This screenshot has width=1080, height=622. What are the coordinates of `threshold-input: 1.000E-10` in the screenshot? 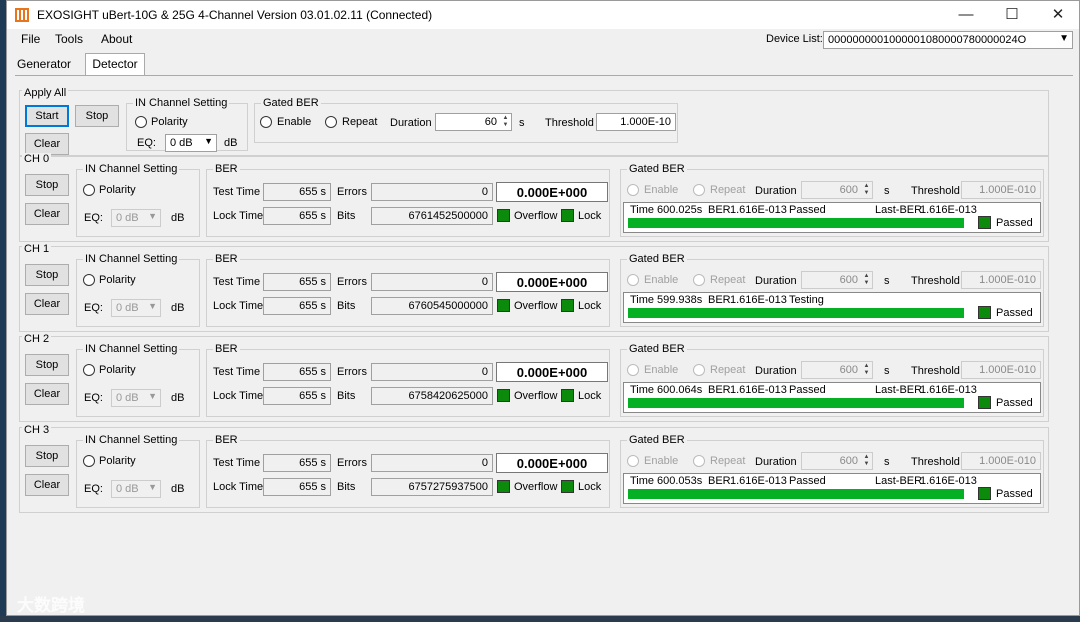 It's located at (636, 122).